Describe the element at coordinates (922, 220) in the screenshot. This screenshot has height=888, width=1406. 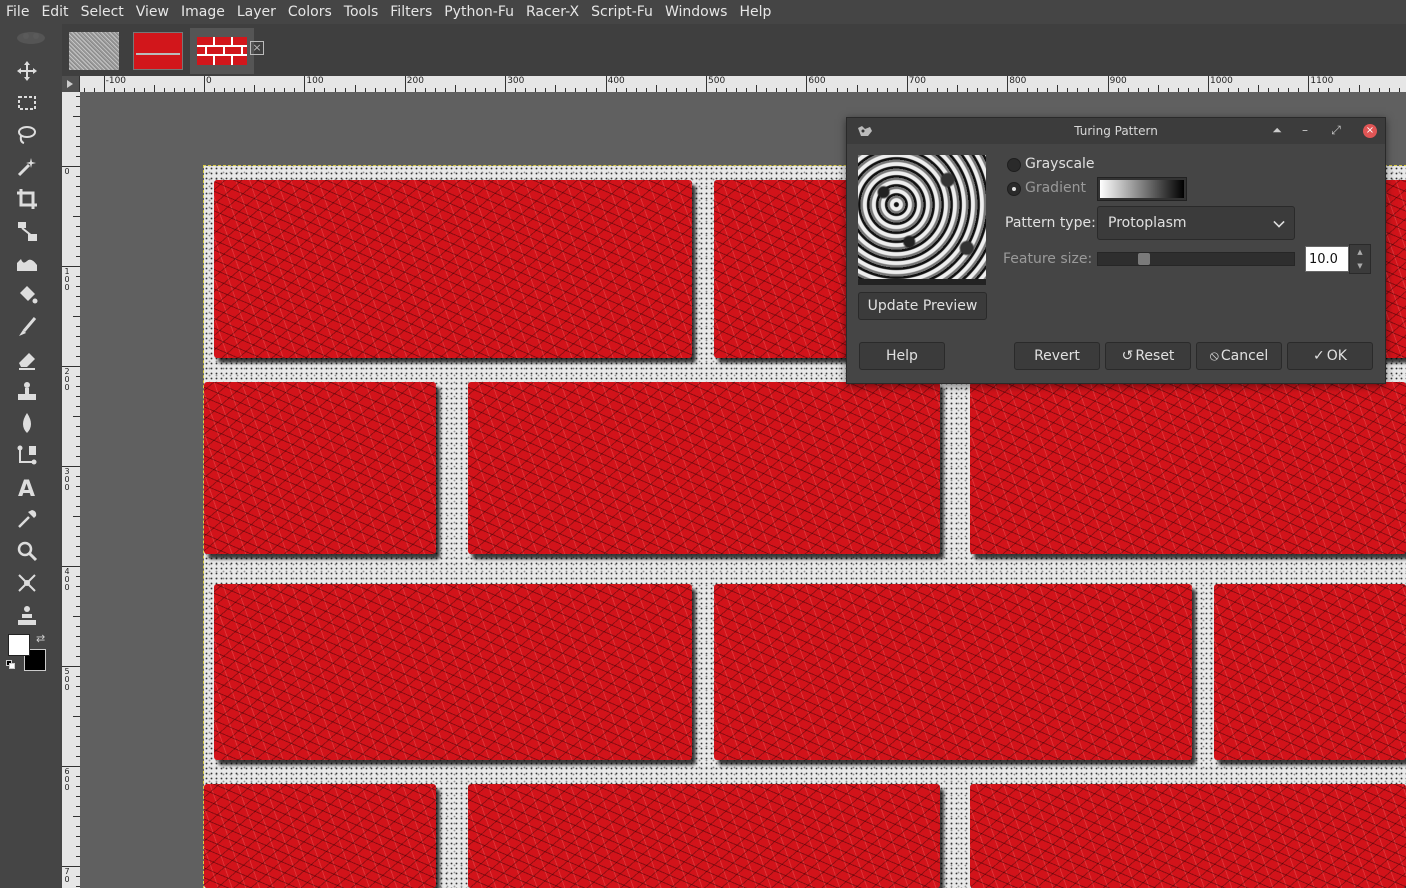
I see `preview-image` at that location.